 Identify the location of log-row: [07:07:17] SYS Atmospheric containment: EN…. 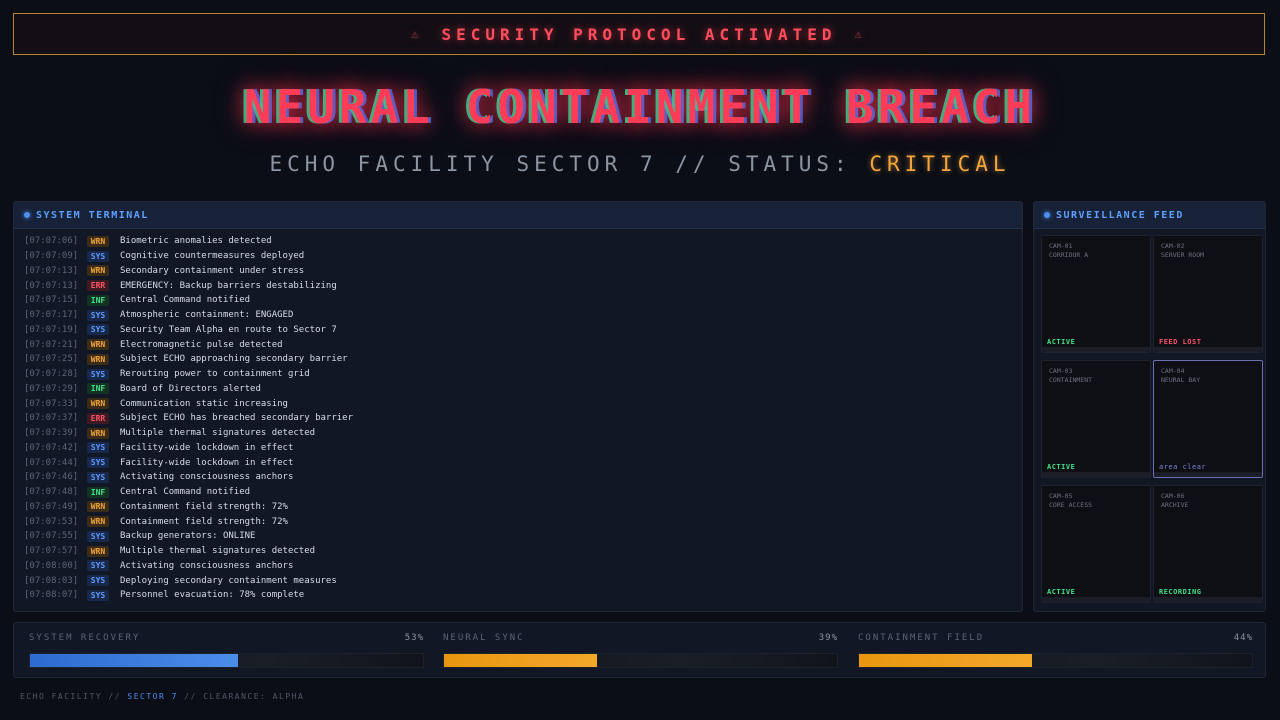
(518, 315).